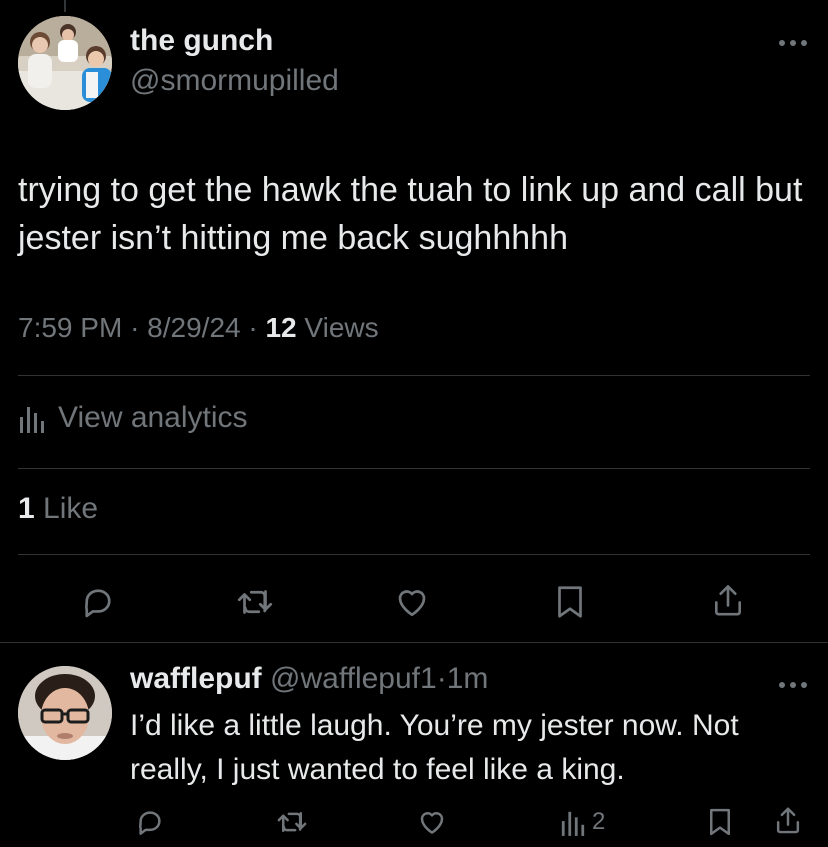  Describe the element at coordinates (599, 821) in the screenshot. I see `reply-views-count: 2` at that location.